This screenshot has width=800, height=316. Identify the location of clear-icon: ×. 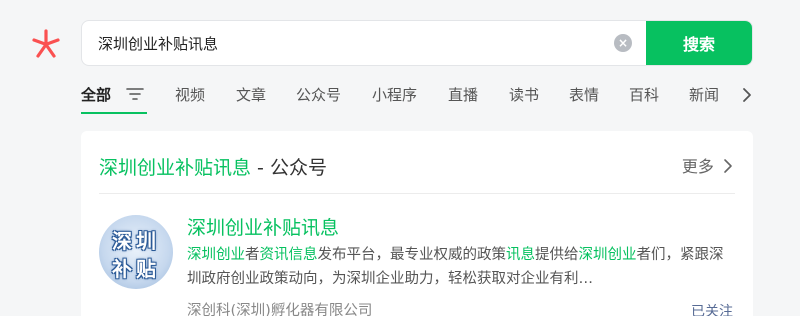
(623, 43).